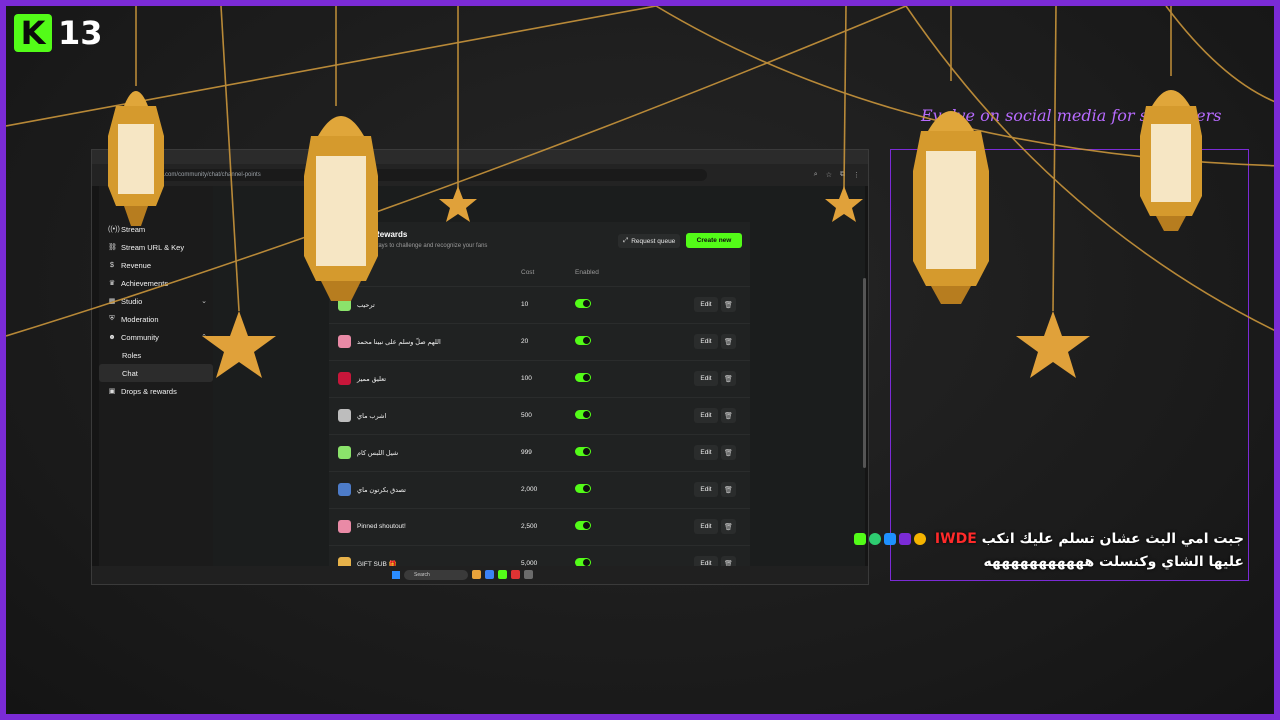 The image size is (1280, 720). What do you see at coordinates (1112, 539) in the screenshot?
I see `alert-message-1: جبت امي البث عشان تسلم عليك انكب` at bounding box center [1112, 539].